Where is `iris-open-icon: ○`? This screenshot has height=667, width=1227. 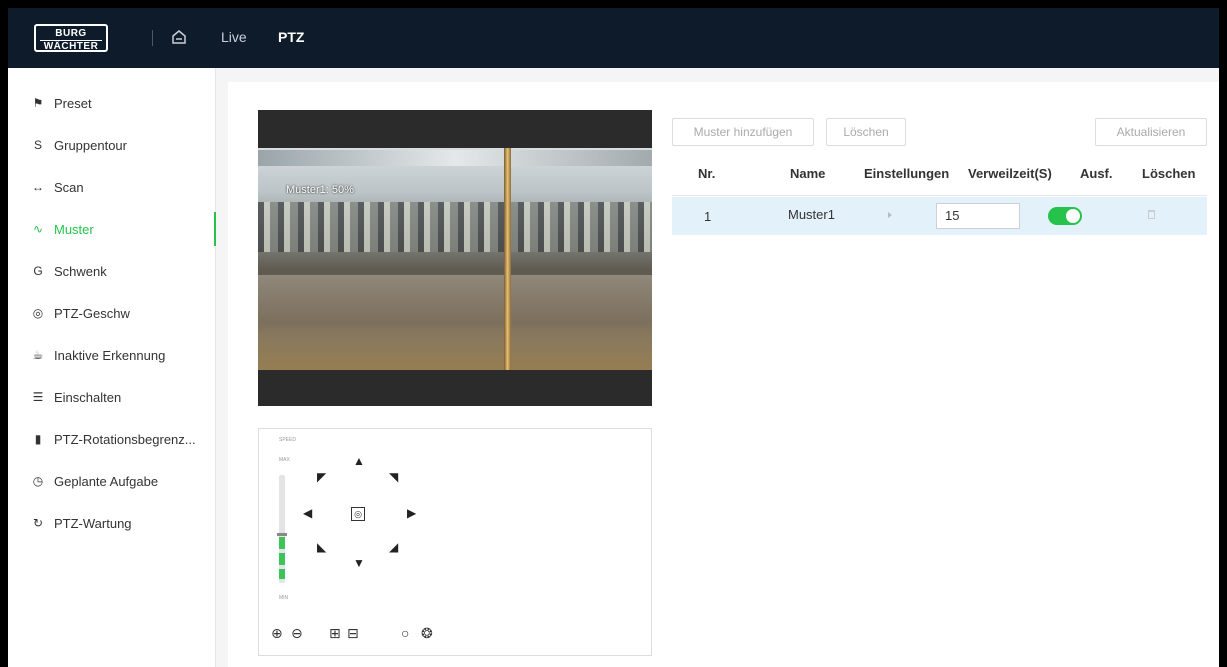
iris-open-icon: ○ is located at coordinates (405, 633).